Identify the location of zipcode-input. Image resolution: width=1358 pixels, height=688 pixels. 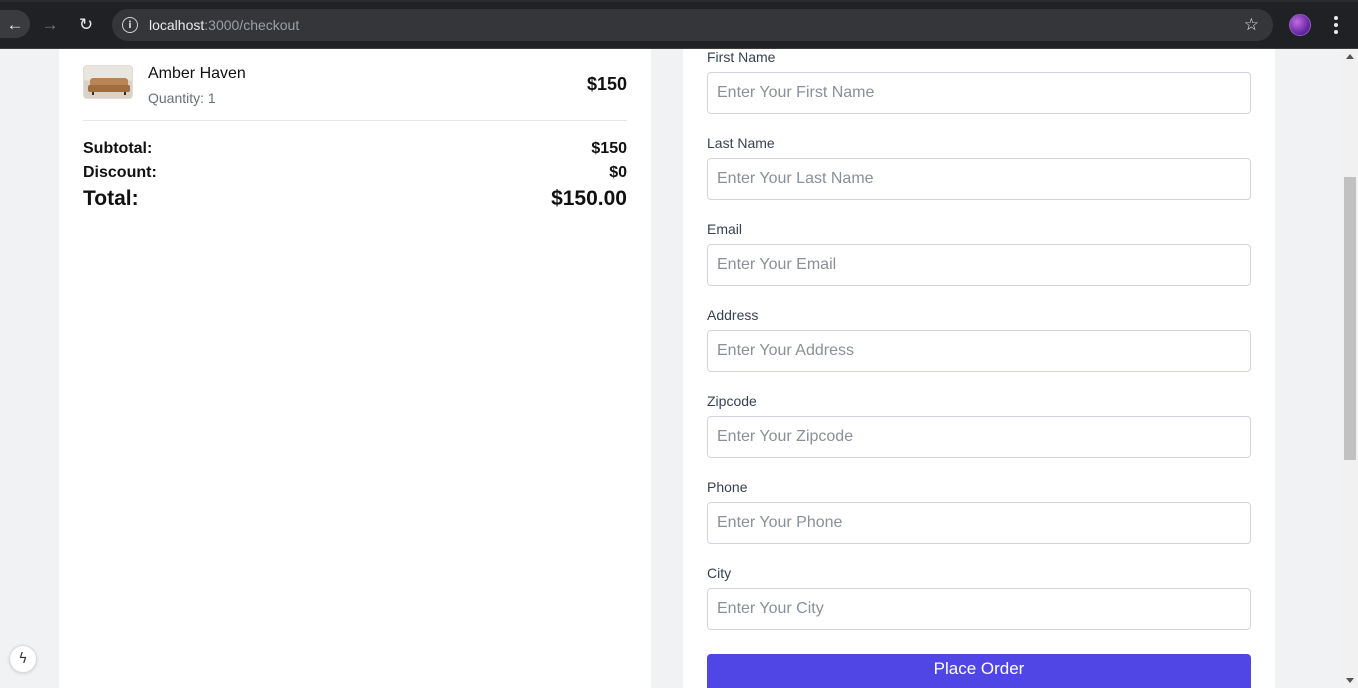
(979, 437).